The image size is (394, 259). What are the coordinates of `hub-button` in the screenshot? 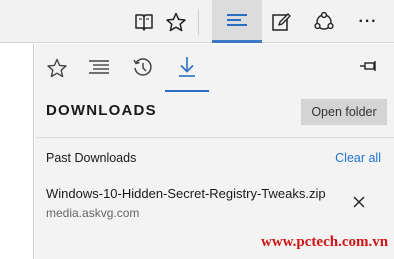 It's located at (237, 21).